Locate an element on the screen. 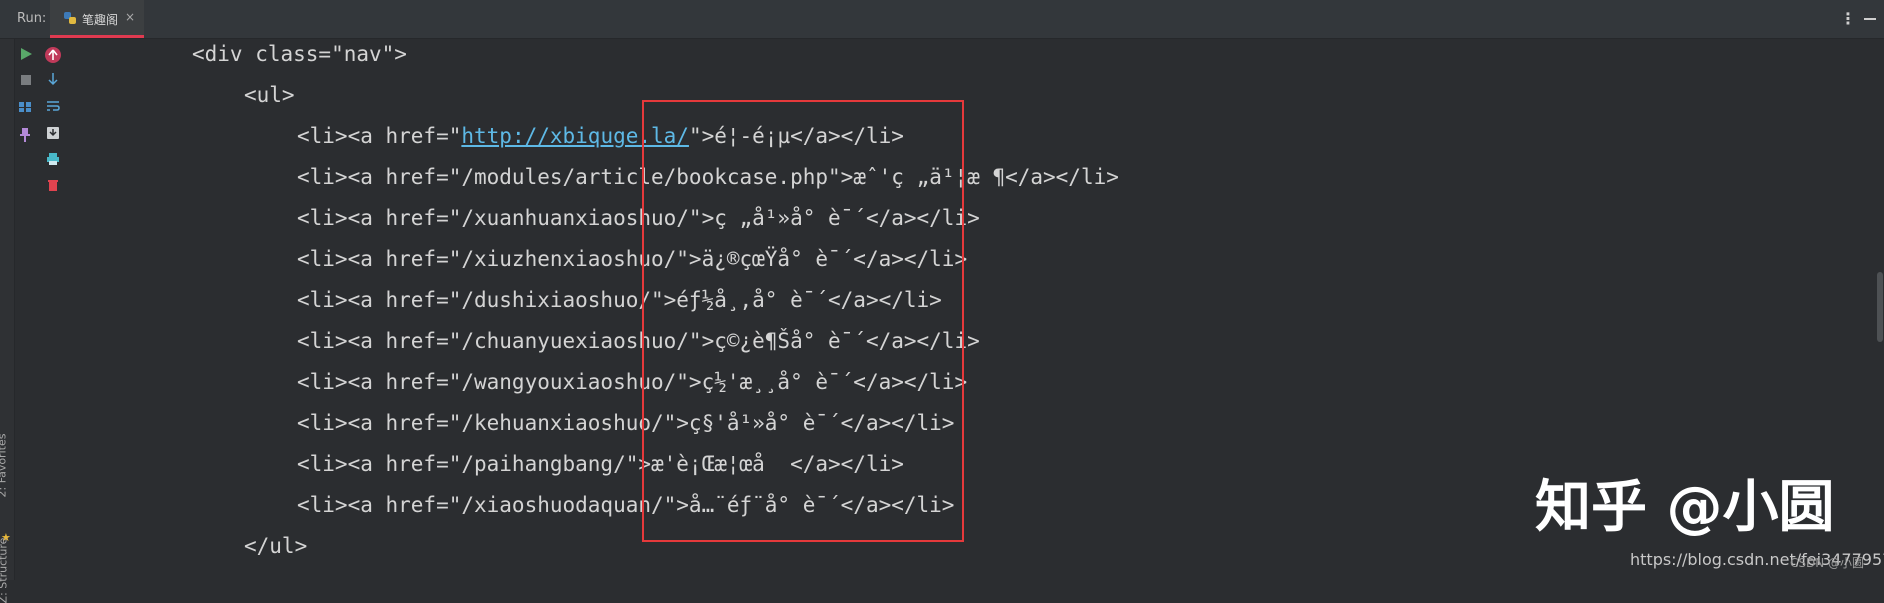 This screenshot has height=603, width=1884. structure-tab: Z: Structure is located at coordinates (4, 570).